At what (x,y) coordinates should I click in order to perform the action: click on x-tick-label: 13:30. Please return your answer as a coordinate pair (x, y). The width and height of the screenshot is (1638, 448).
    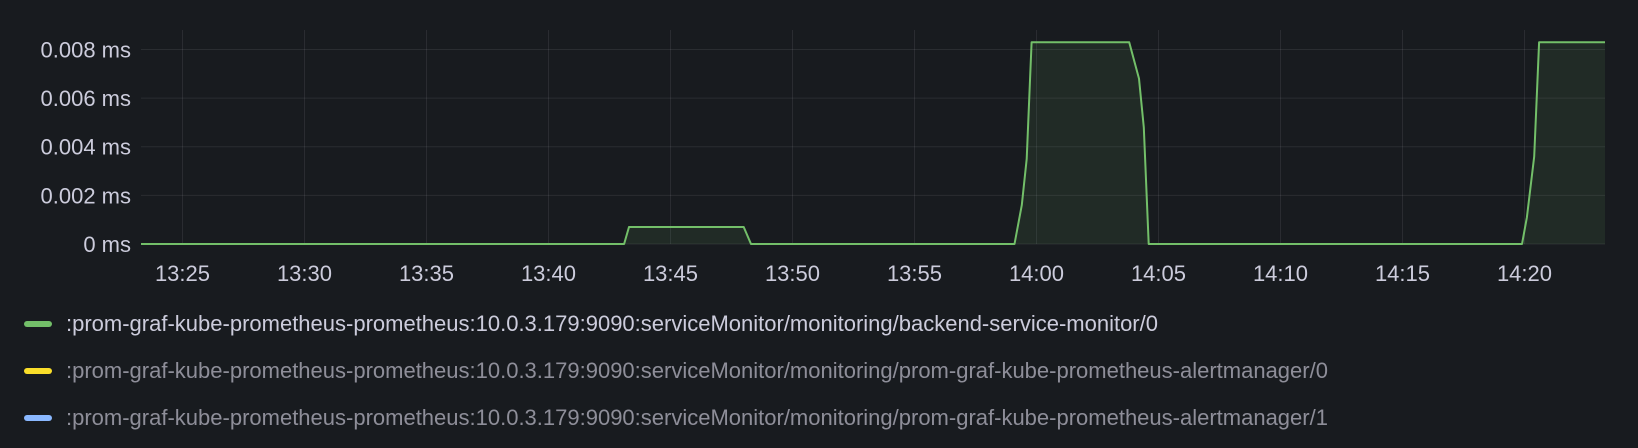
    Looking at the image, I should click on (304, 273).